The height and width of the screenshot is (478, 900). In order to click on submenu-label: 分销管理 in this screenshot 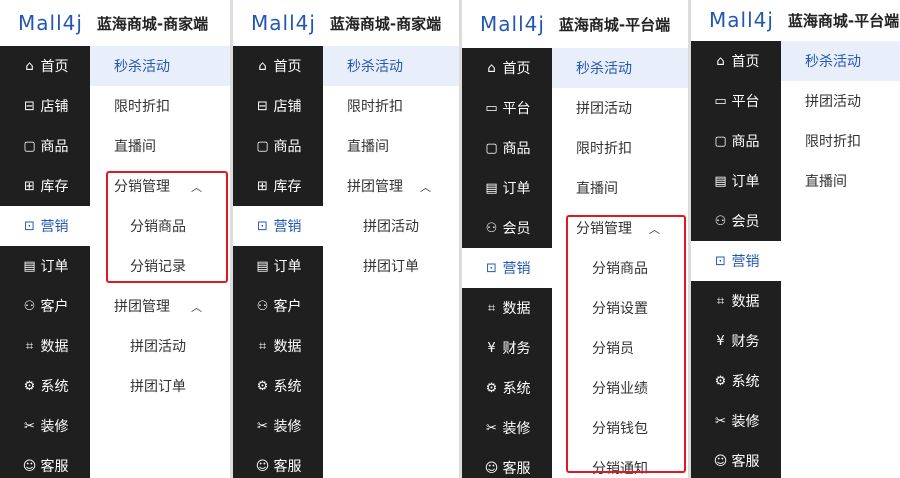, I will do `click(604, 229)`.